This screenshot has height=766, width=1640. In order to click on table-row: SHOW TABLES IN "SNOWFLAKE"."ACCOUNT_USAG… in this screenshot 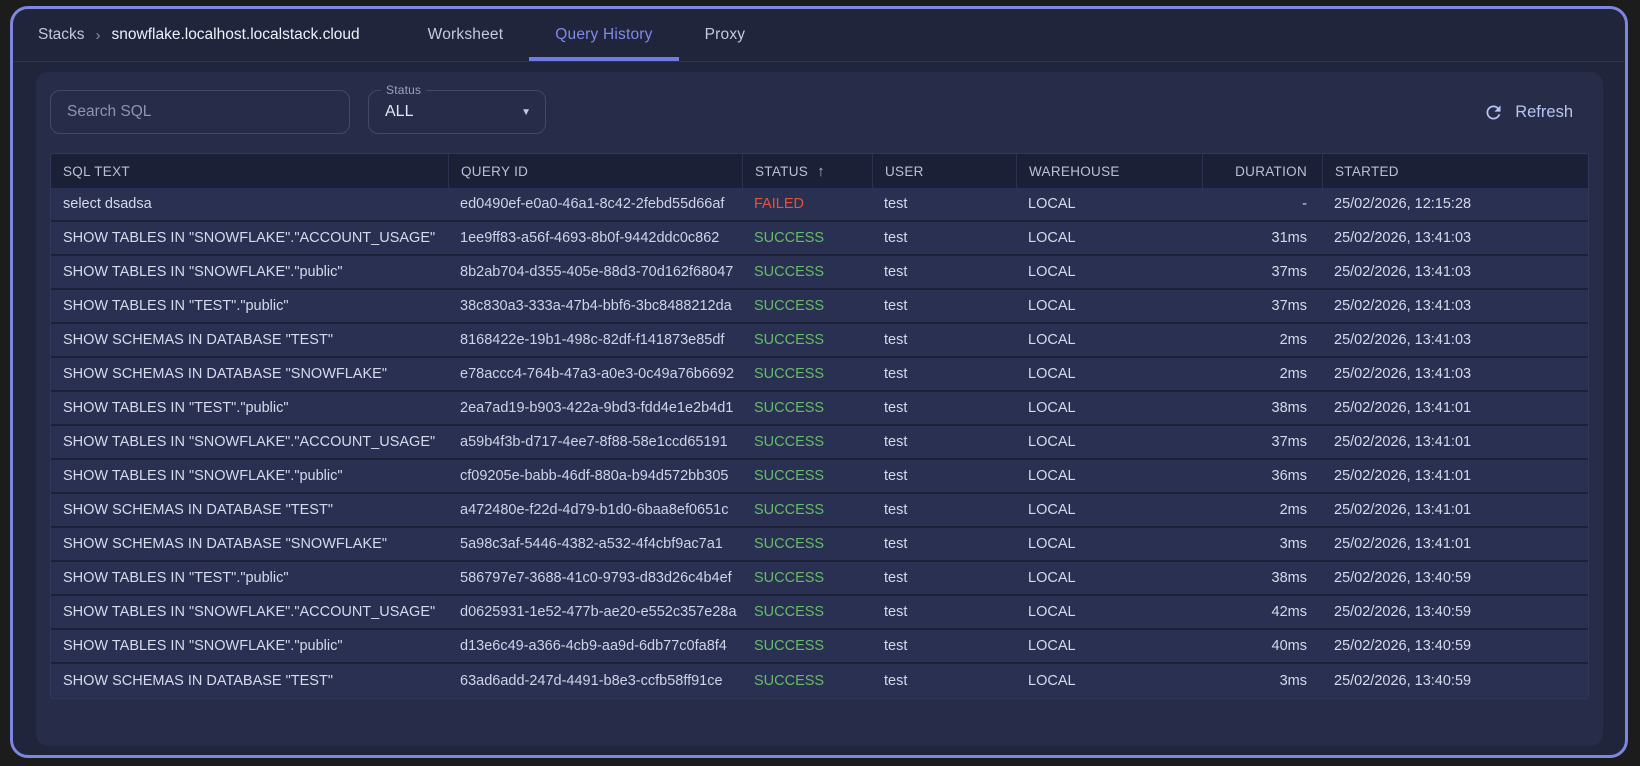, I will do `click(819, 613)`.